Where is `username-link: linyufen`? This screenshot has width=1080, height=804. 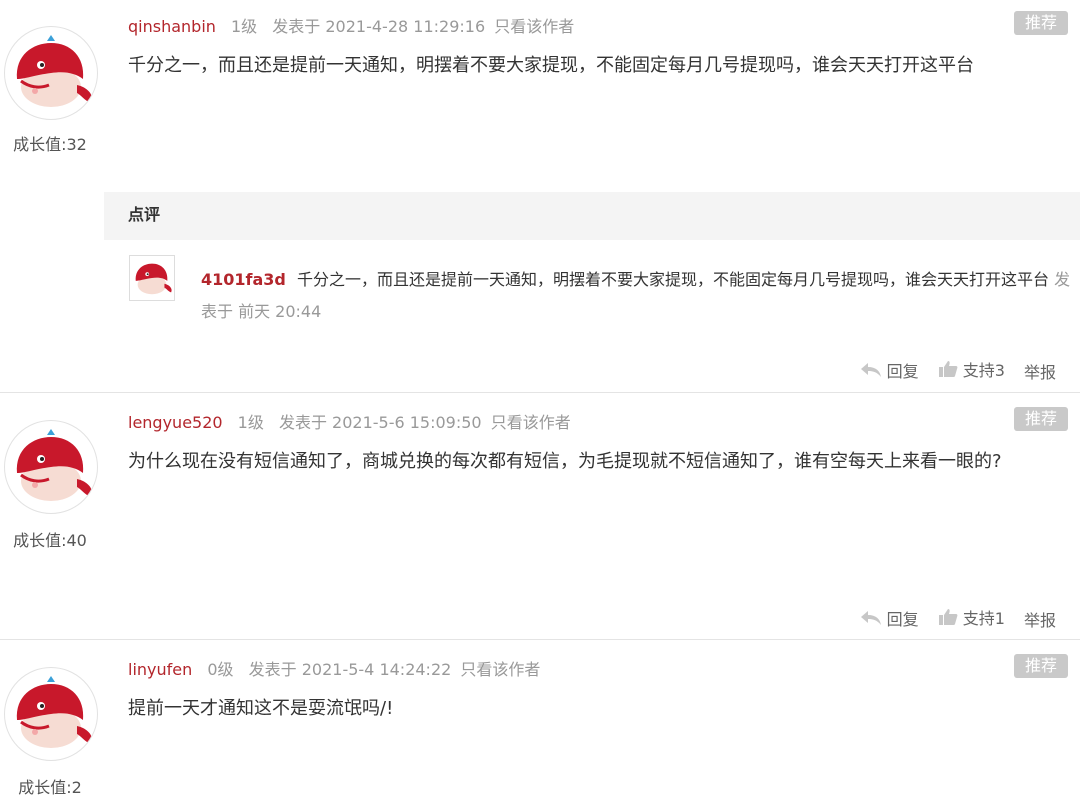 username-link: linyufen is located at coordinates (160, 669).